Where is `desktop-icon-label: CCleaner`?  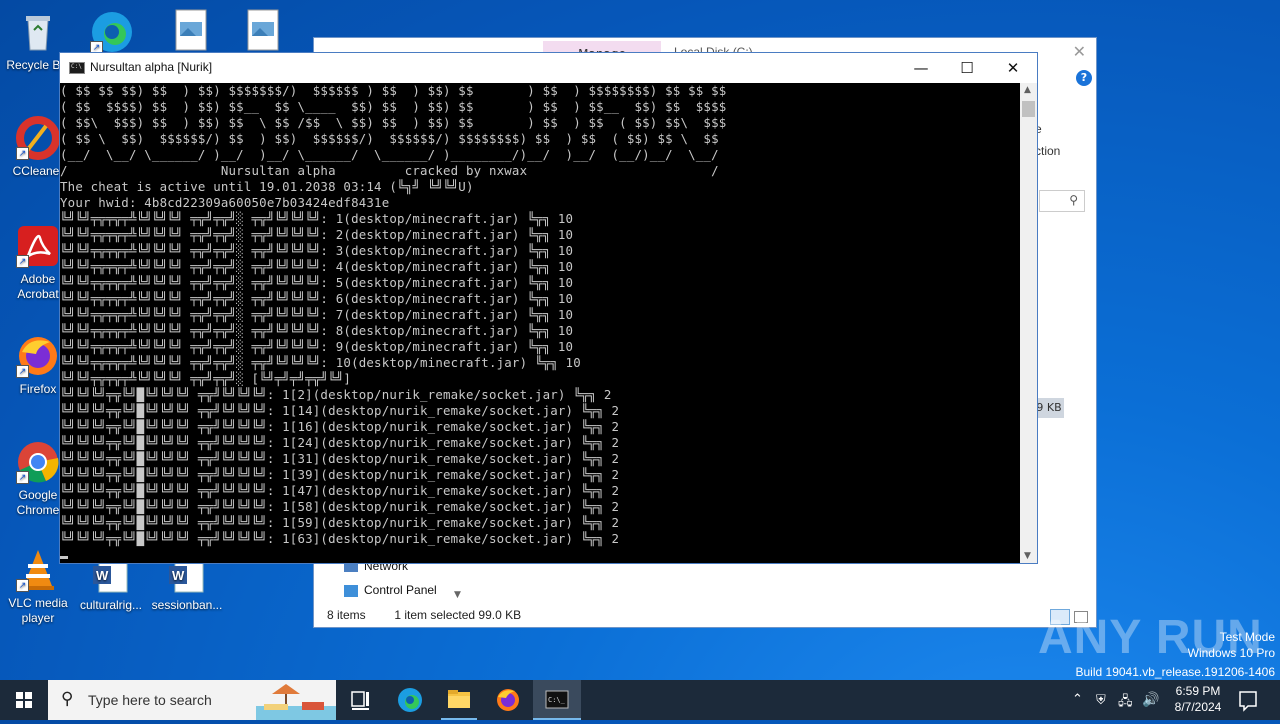 desktop-icon-label: CCleaner is located at coordinates (38, 171).